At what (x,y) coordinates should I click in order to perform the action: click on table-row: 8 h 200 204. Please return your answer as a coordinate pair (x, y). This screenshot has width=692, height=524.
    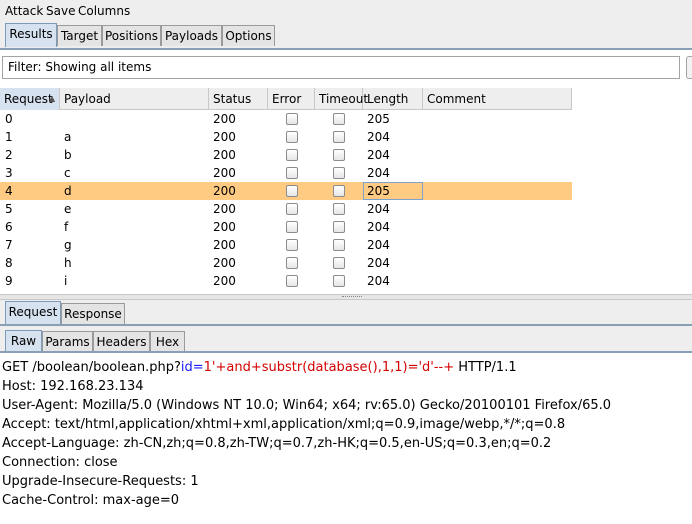
    Looking at the image, I should click on (286, 263).